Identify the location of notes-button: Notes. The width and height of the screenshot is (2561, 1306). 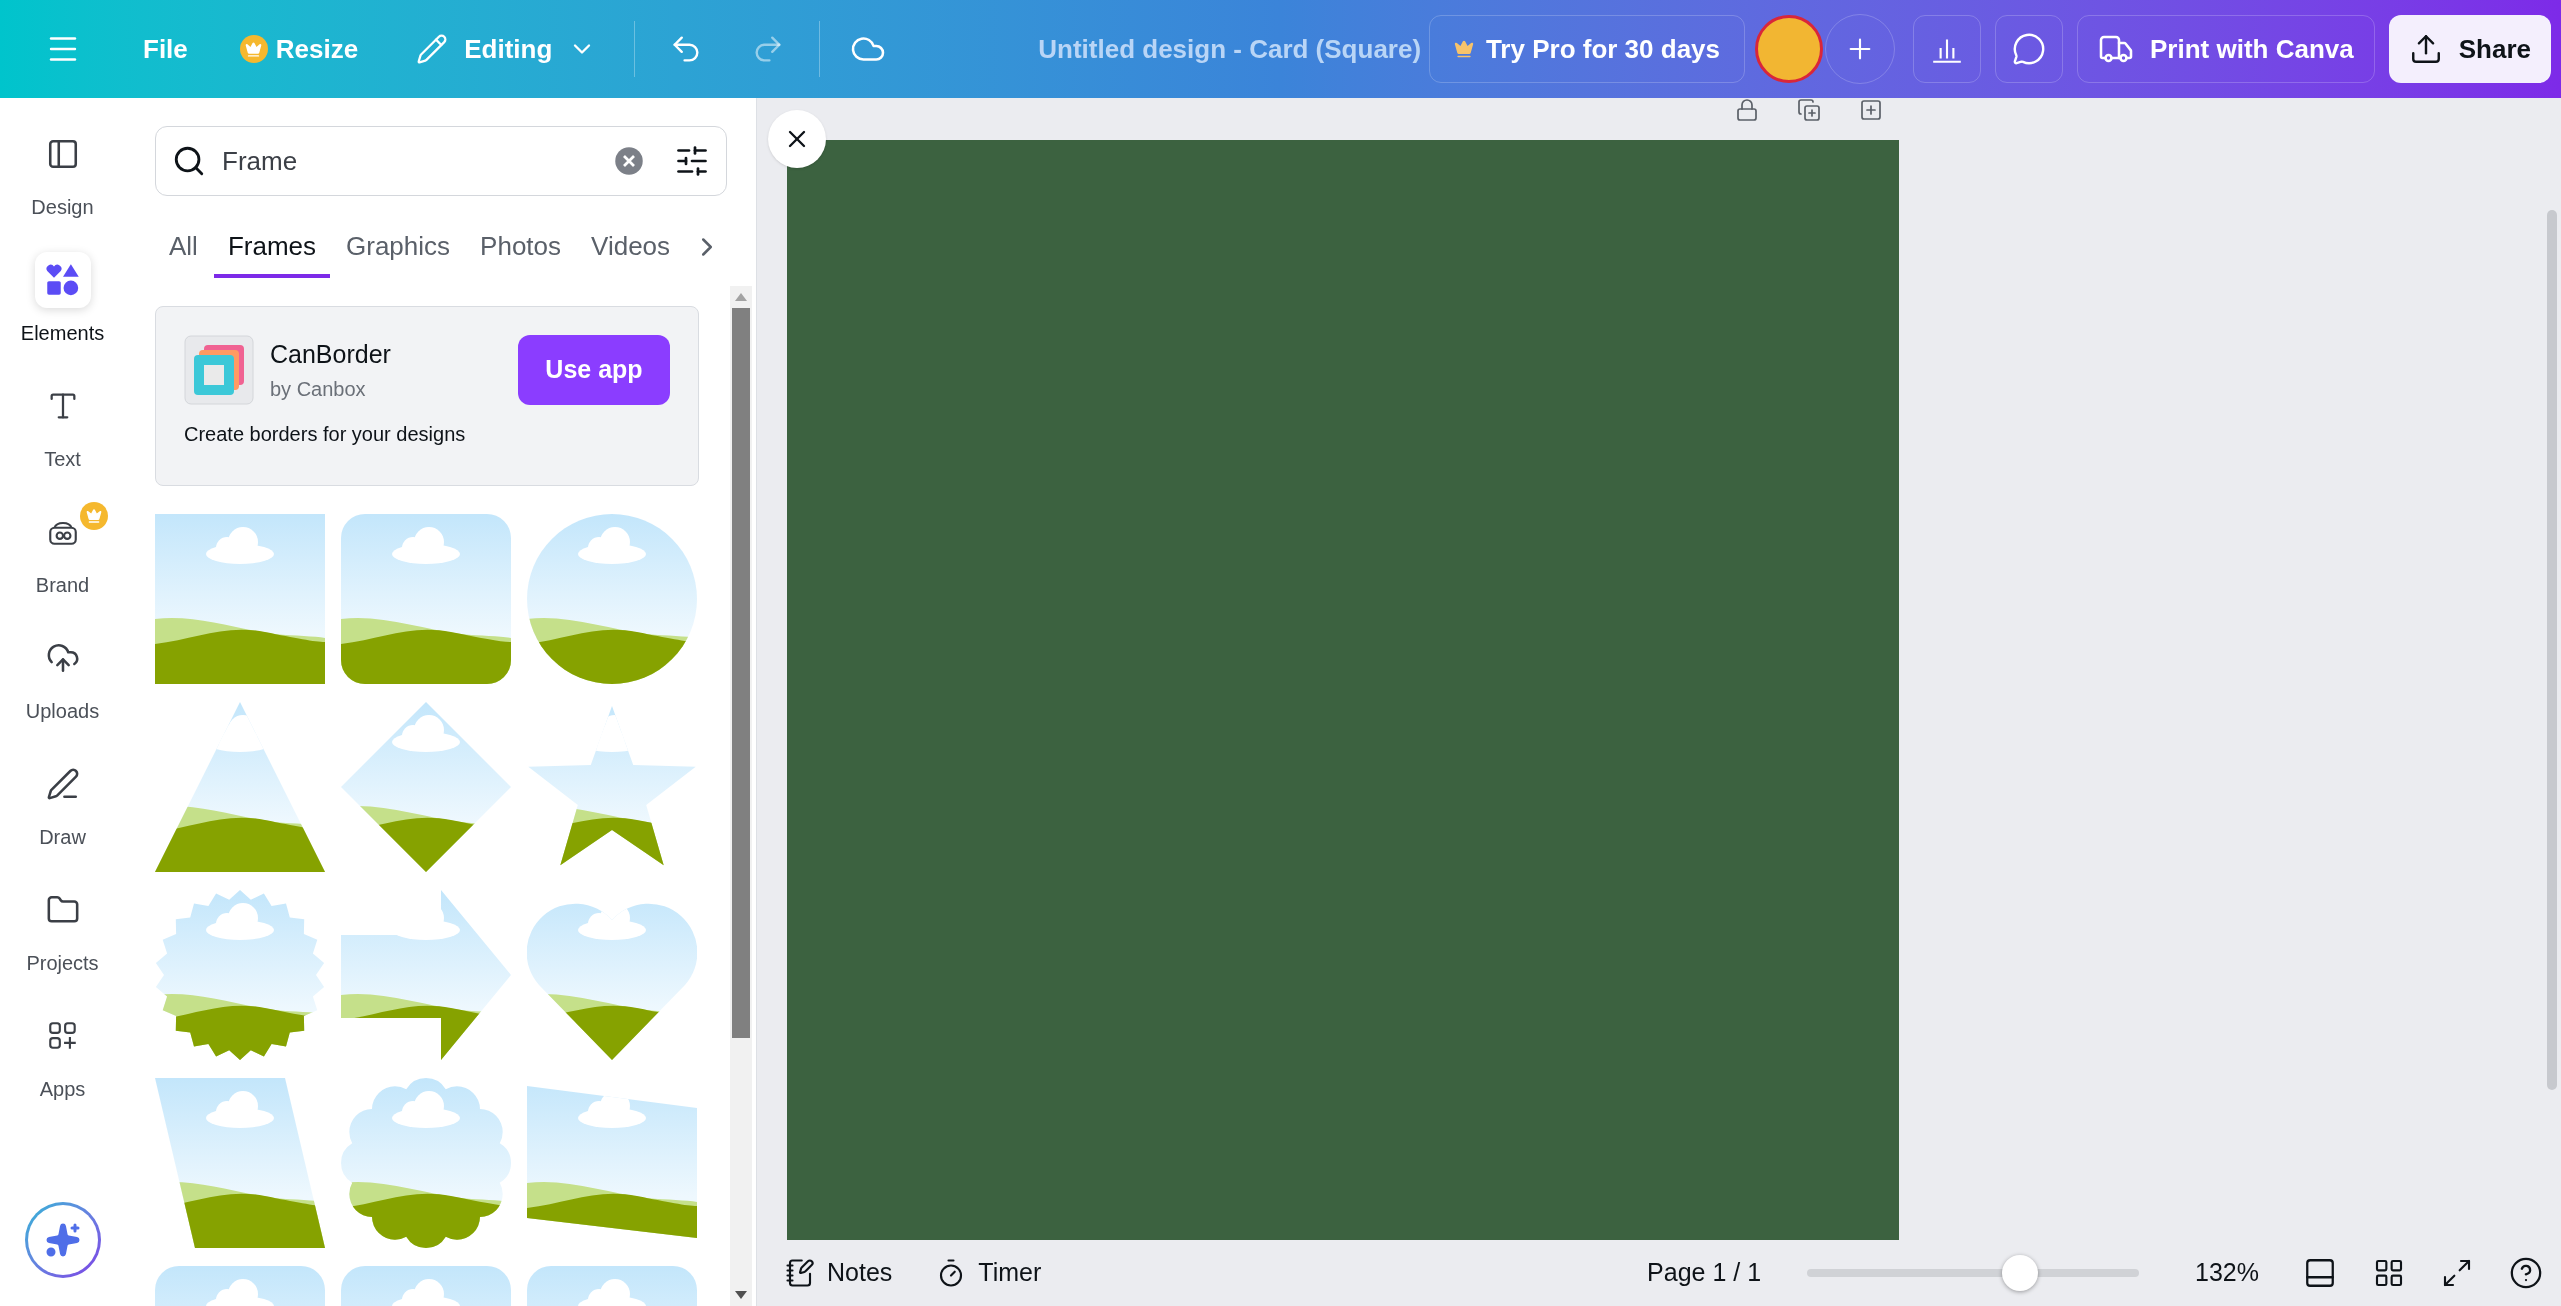
(839, 1273).